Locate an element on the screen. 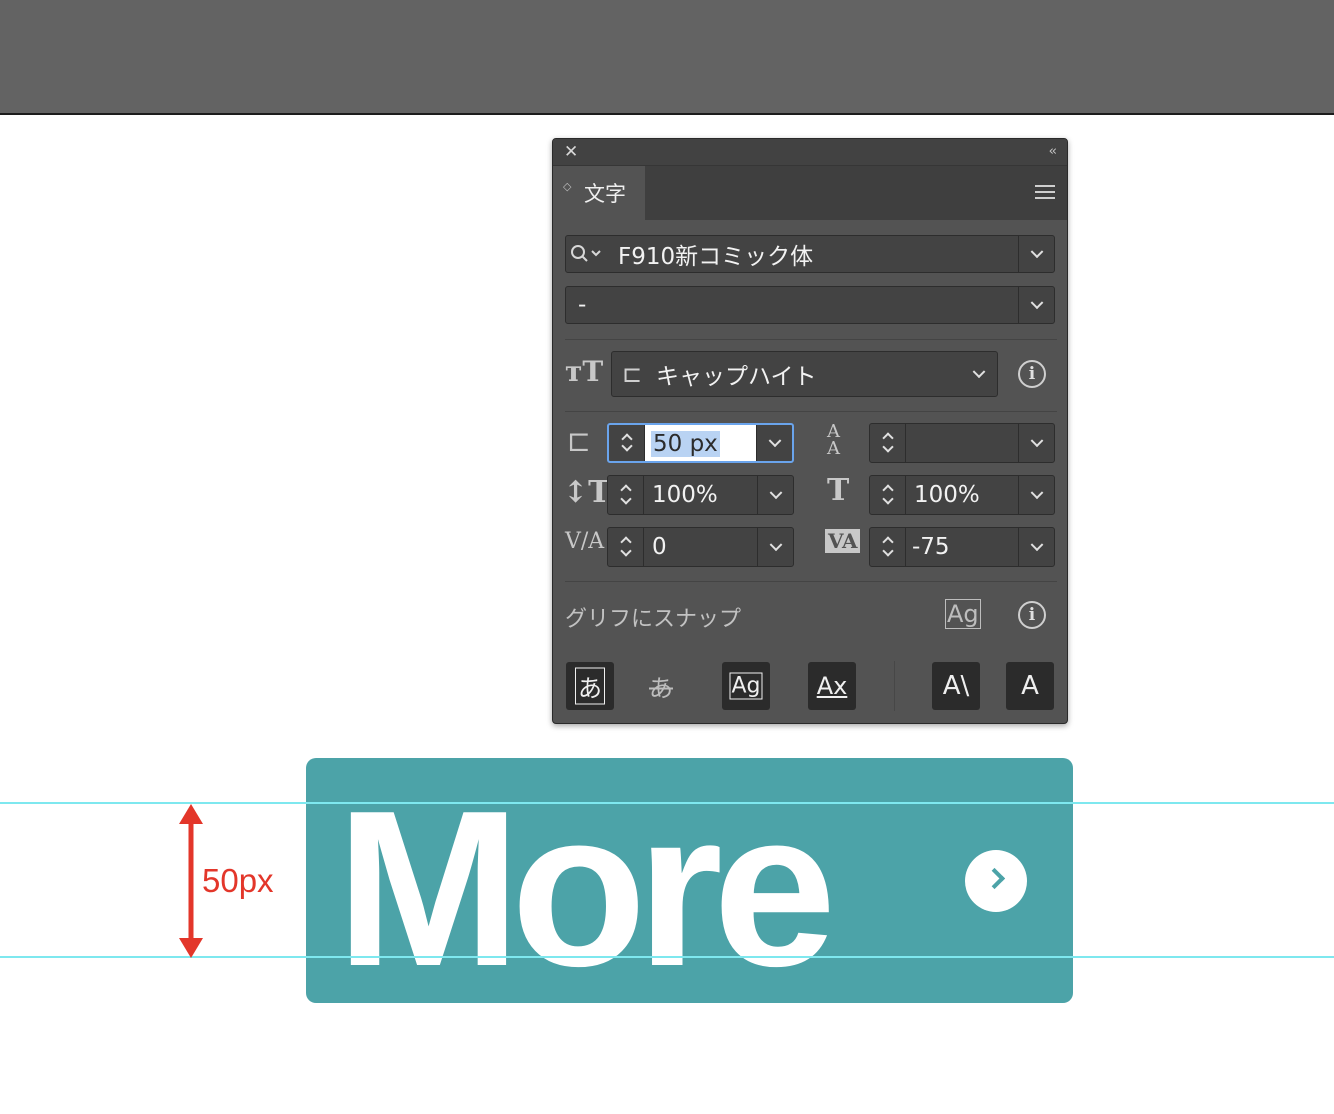  panel-title-bar: ✕ ‹‹ is located at coordinates (810, 152).